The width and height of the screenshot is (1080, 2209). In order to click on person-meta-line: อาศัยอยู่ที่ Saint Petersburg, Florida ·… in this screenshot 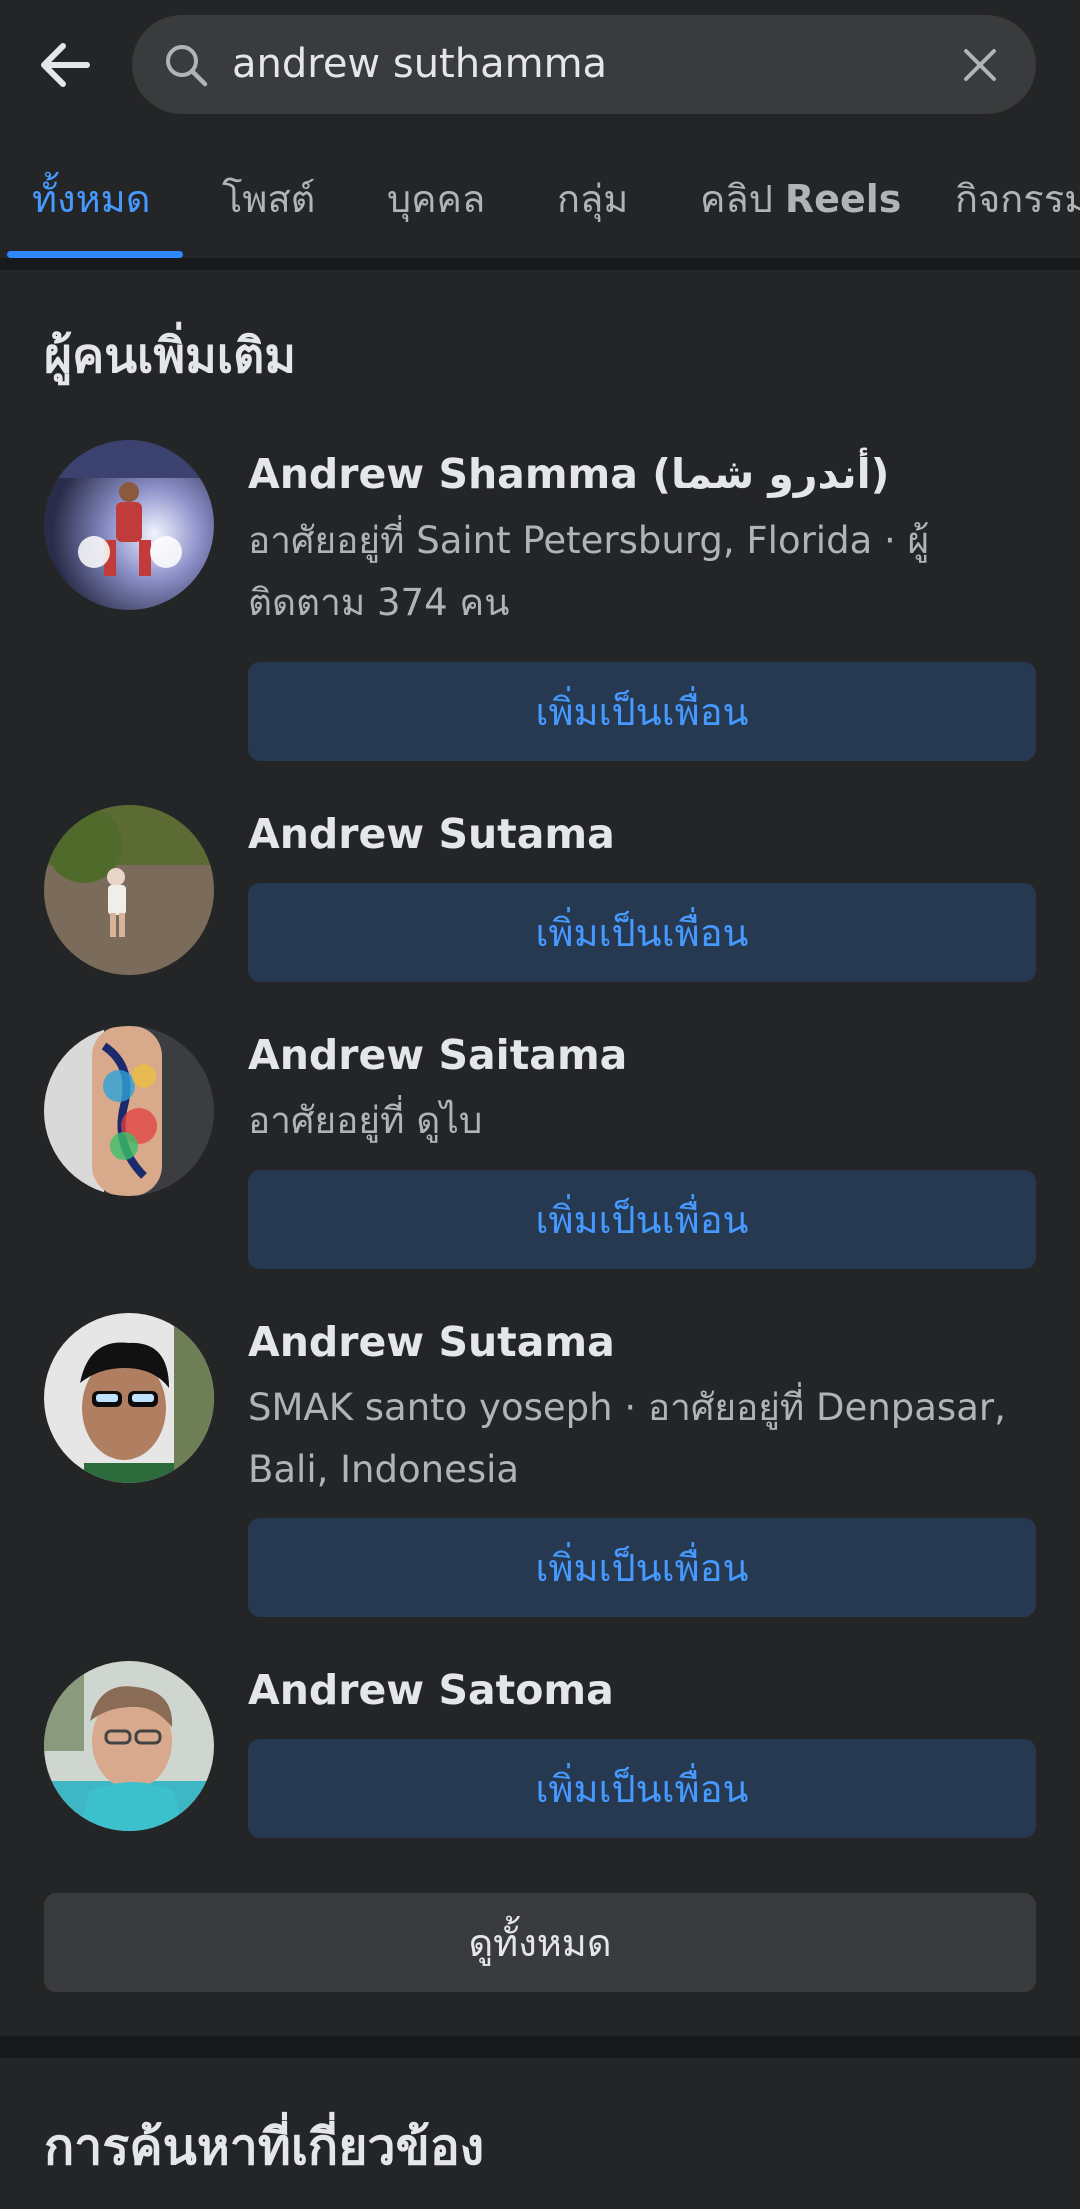, I will do `click(589, 540)`.